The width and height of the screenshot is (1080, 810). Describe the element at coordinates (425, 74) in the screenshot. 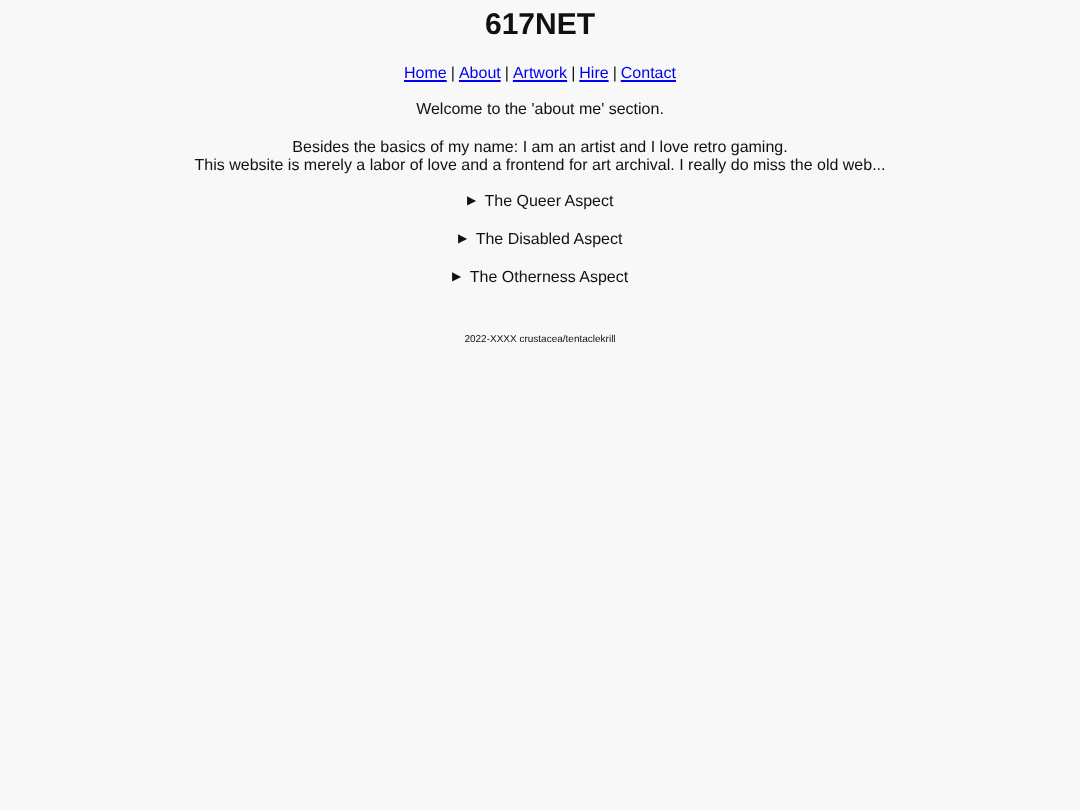

I see `nav-link: Home` at that location.